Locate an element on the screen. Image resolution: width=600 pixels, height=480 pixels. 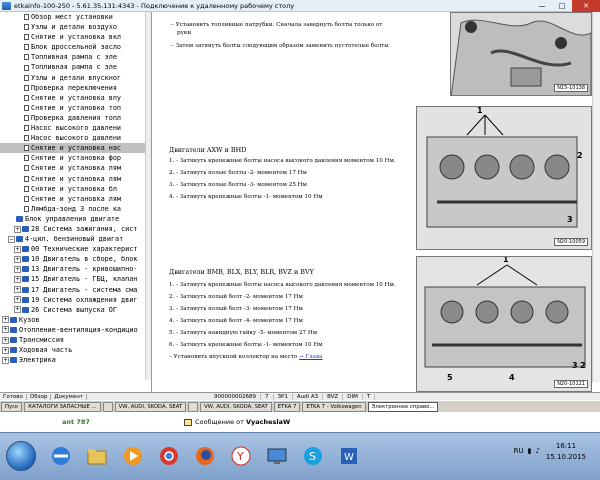
internet-explorer-icon is located at coordinates (61, 456).